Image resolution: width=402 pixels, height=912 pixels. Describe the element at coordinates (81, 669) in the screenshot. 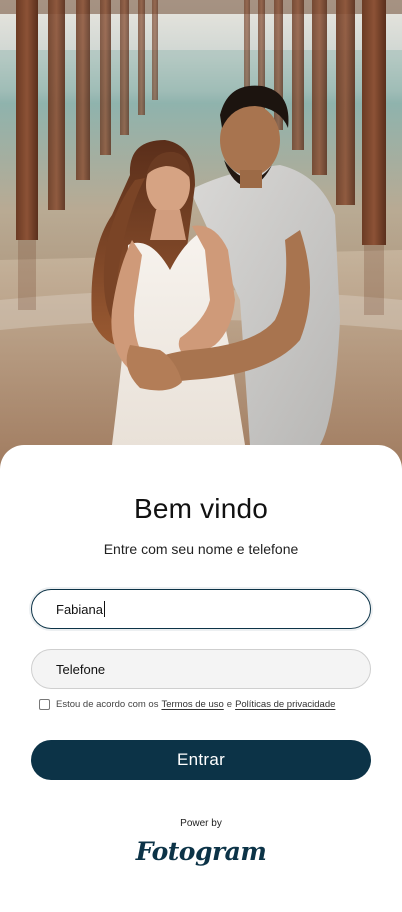

I see `phone-input-placeholder: Telefone` at that location.